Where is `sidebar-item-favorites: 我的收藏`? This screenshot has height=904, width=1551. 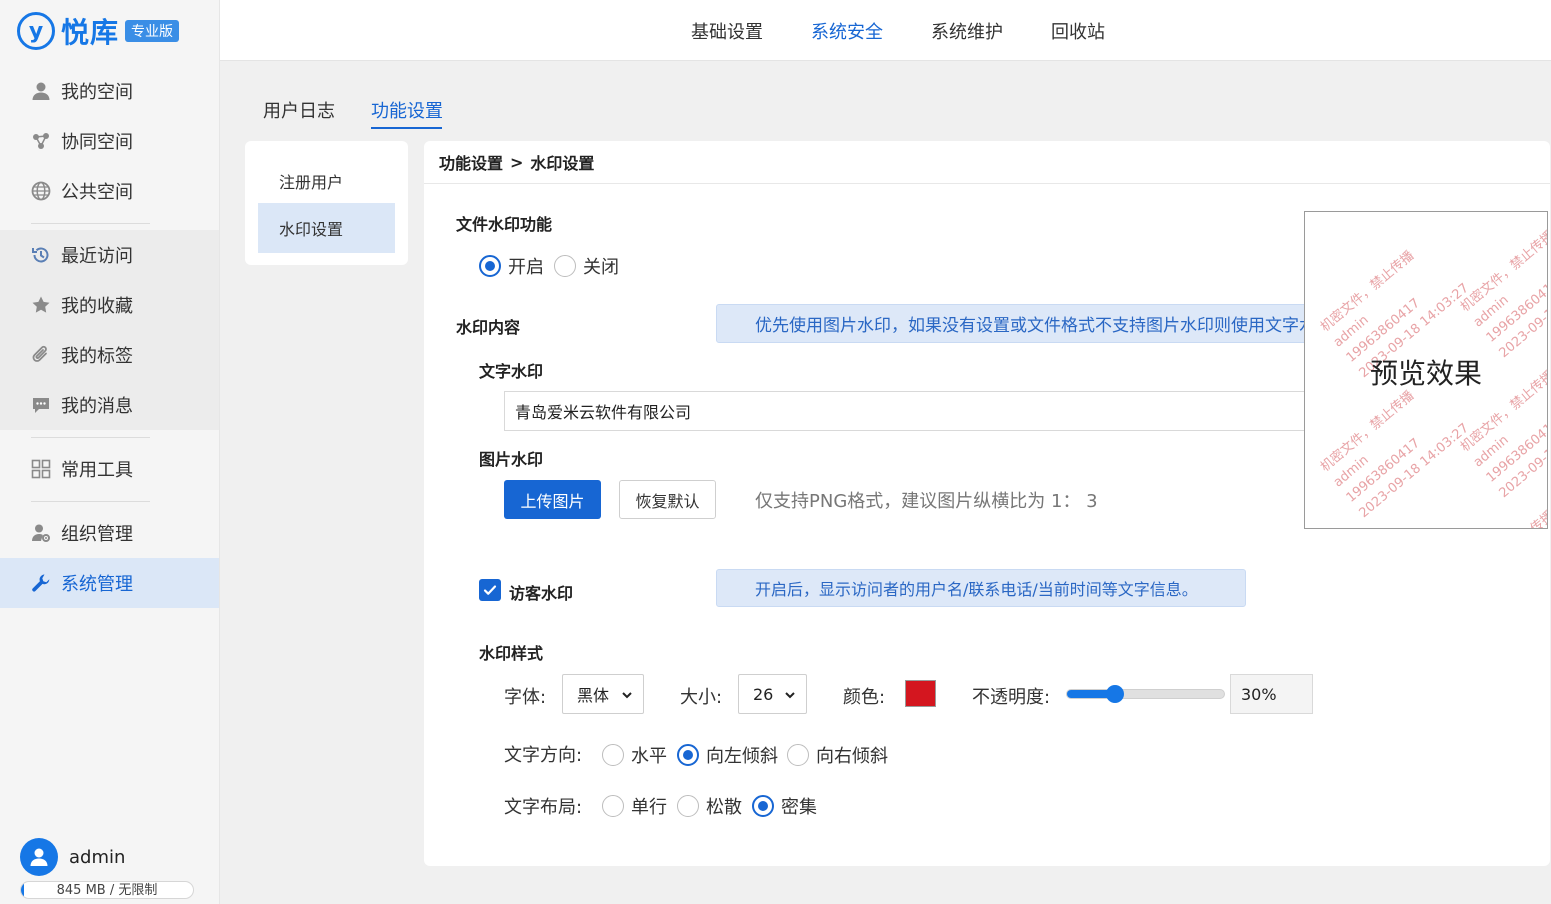 sidebar-item-favorites: 我的收藏 is located at coordinates (109, 305).